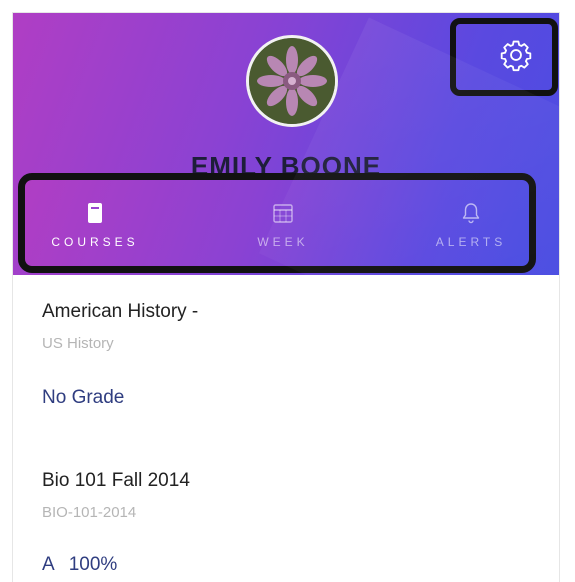  I want to click on grade-percent: 100%, so click(93, 564).